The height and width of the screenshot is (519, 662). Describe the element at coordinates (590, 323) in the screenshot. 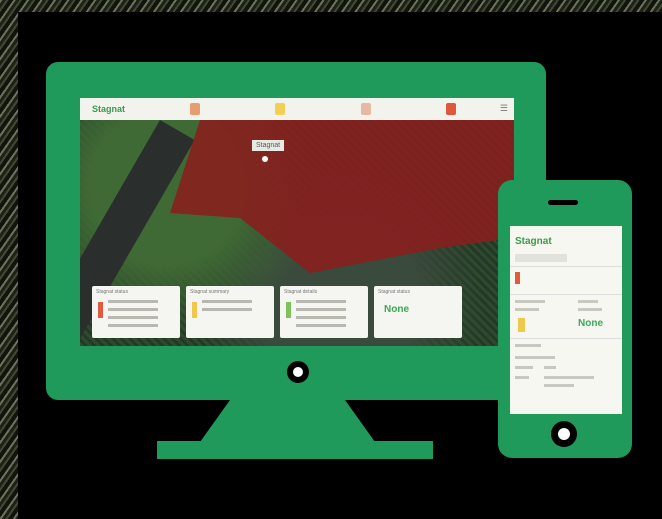

I see `mobile-value-text: None` at that location.